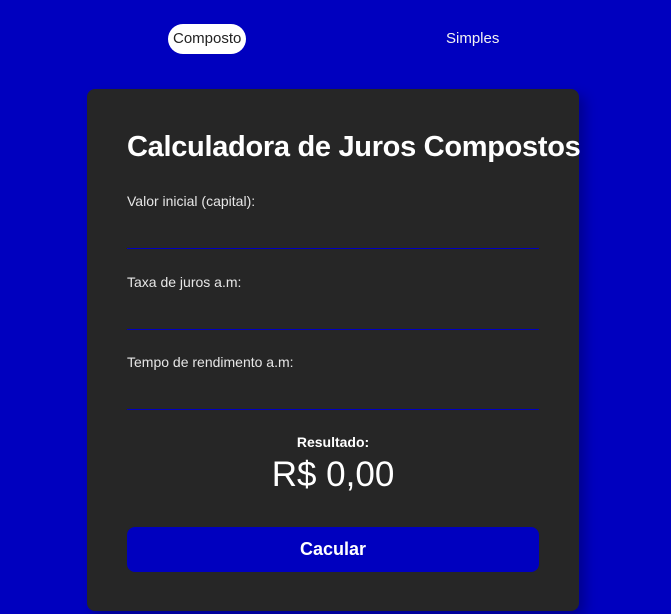  I want to click on interest-rate-label: Taxa de juros a.m:, so click(184, 282).